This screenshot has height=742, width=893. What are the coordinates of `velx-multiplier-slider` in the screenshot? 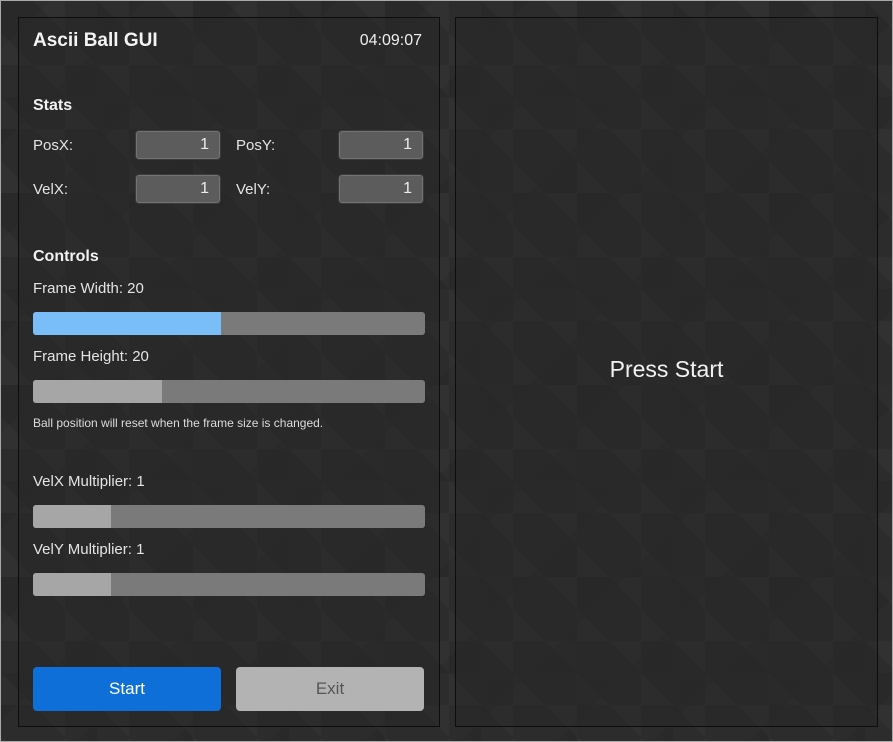 It's located at (229, 516).